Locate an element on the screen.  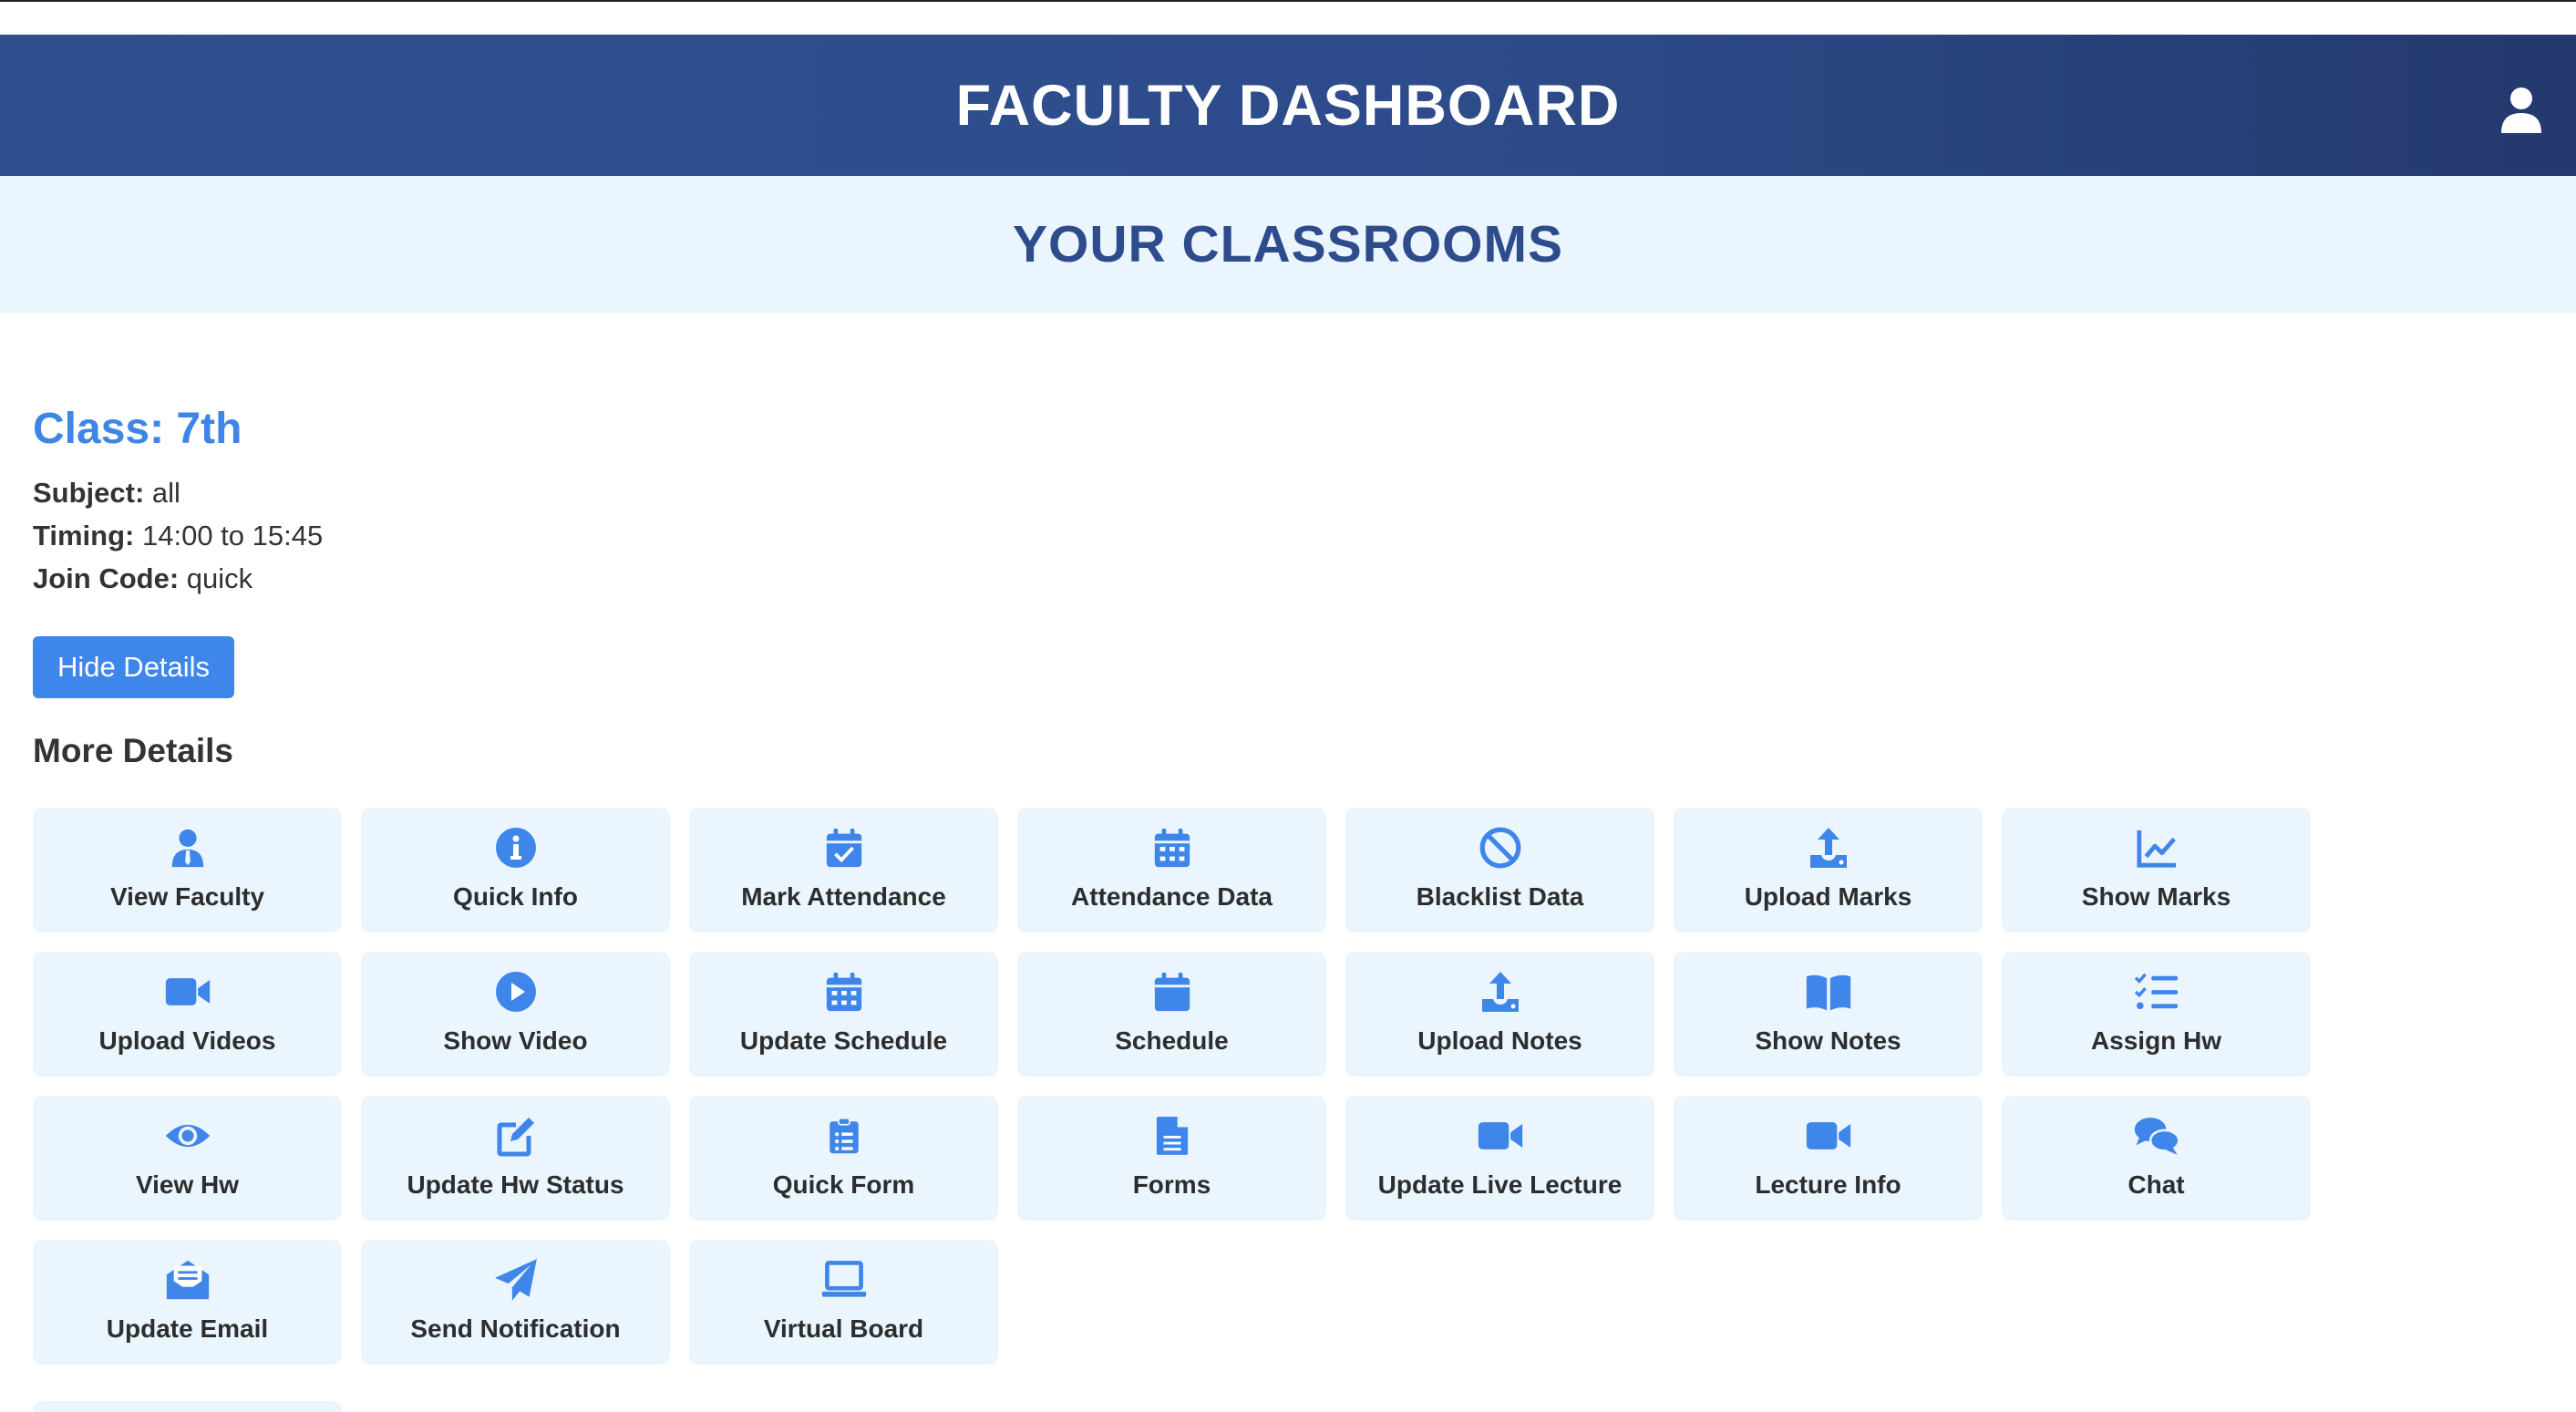
chart-line-icon is located at coordinates (2156, 847).